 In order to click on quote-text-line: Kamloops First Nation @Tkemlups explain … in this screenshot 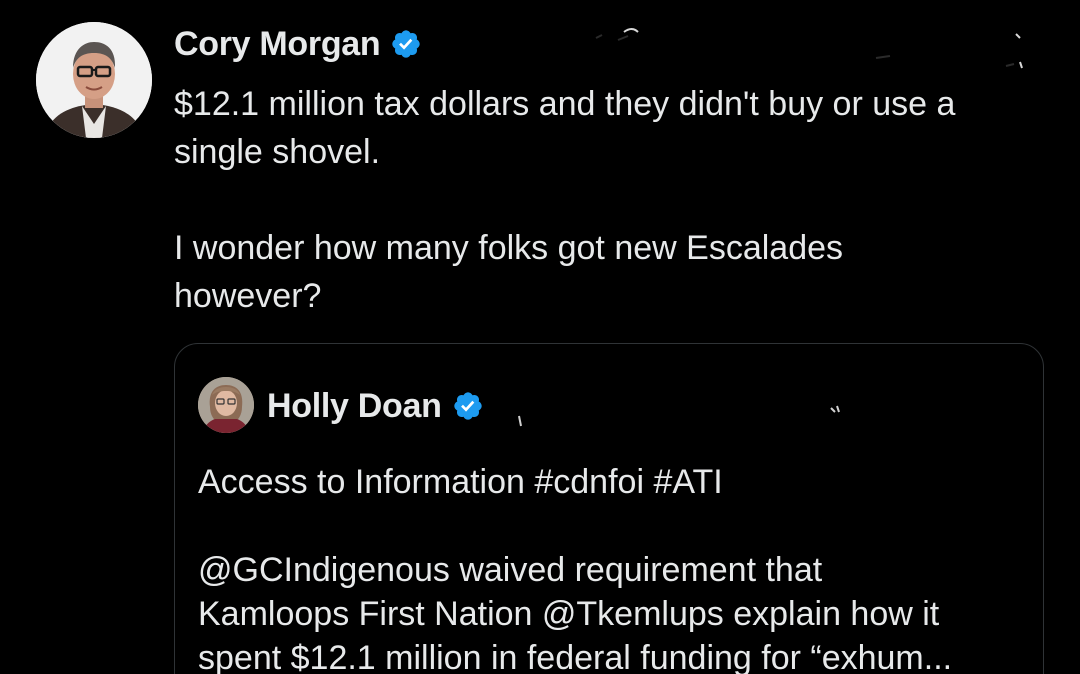, I will do `click(569, 614)`.